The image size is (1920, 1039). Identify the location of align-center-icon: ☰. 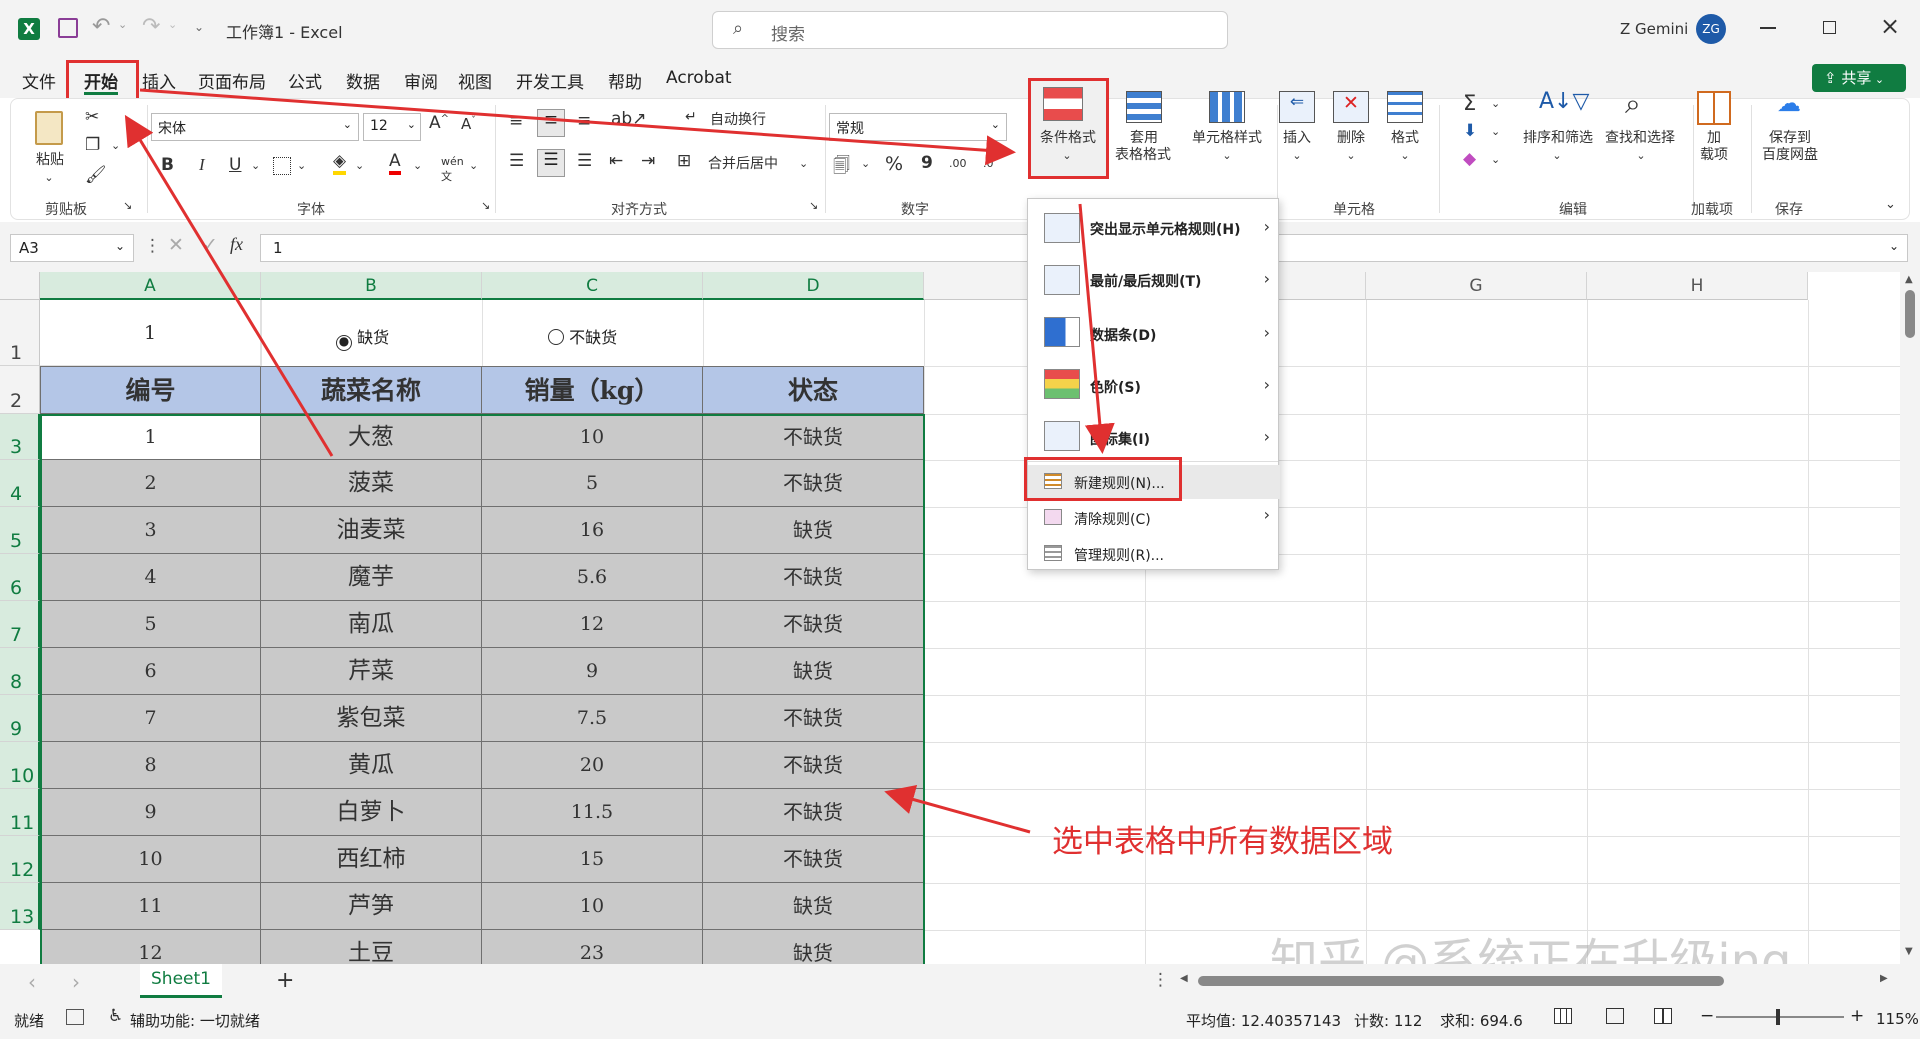
(551, 163).